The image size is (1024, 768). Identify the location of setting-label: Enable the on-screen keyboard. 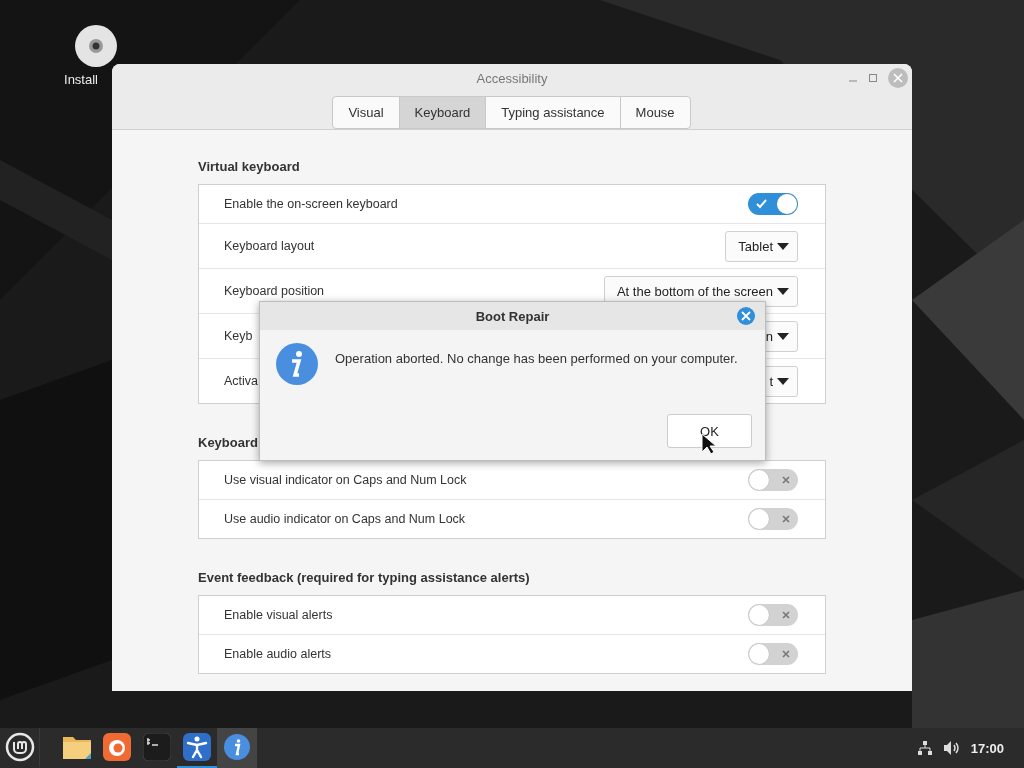
(311, 204).